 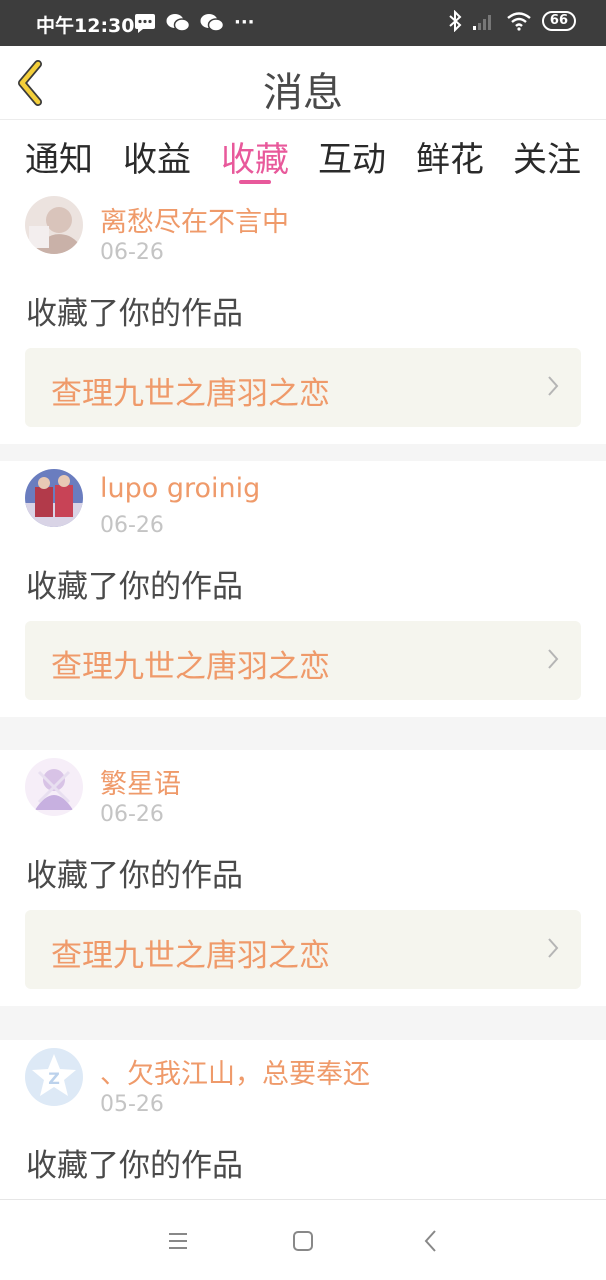 I want to click on message-icon, so click(x=145, y=23).